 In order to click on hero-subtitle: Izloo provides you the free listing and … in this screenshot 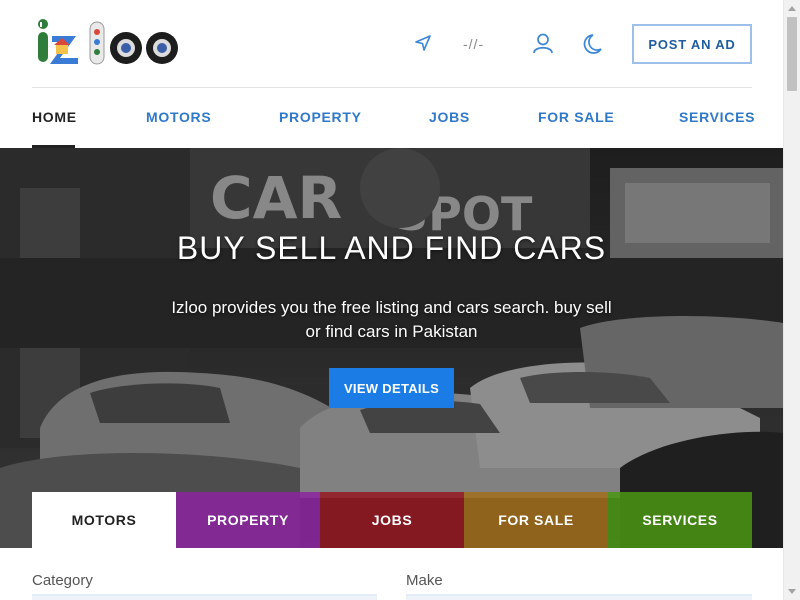, I will do `click(391, 319)`.